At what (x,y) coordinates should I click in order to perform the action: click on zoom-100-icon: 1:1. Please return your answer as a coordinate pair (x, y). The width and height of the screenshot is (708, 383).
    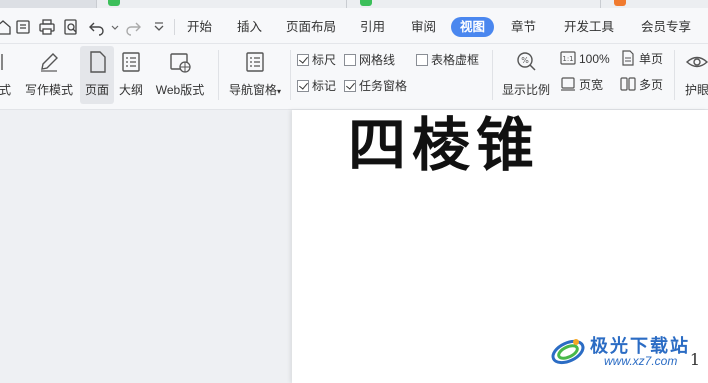
    Looking at the image, I should click on (568, 58).